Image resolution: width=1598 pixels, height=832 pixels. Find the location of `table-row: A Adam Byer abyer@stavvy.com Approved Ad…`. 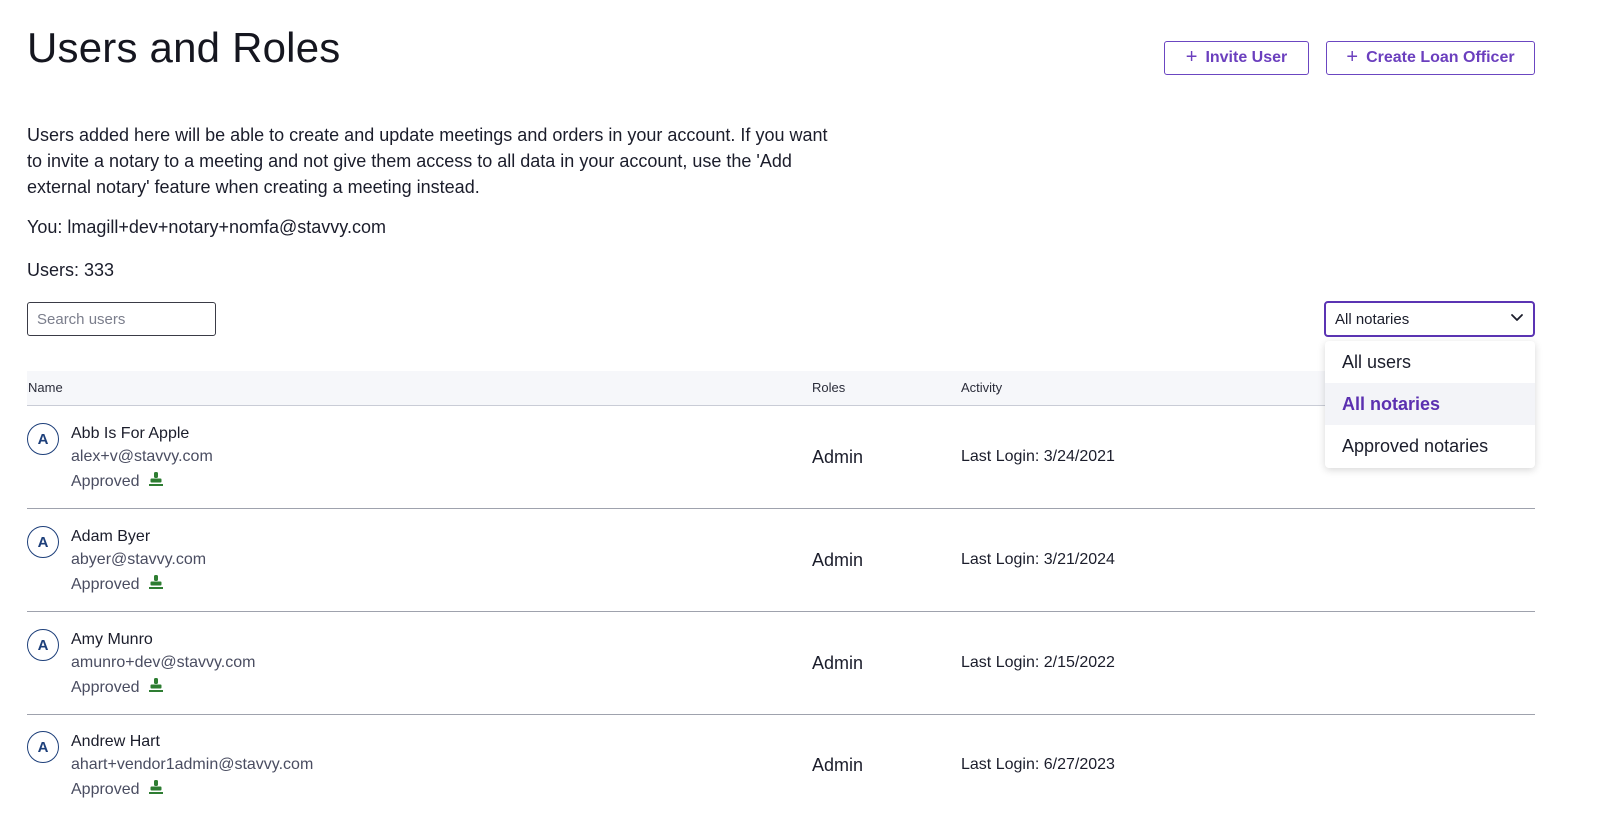

table-row: A Adam Byer abyer@stavvy.com Approved Ad… is located at coordinates (781, 560).